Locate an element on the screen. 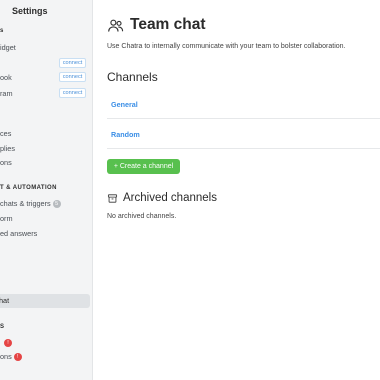 This screenshot has width=380, height=380. channel-row: General is located at coordinates (243, 104).